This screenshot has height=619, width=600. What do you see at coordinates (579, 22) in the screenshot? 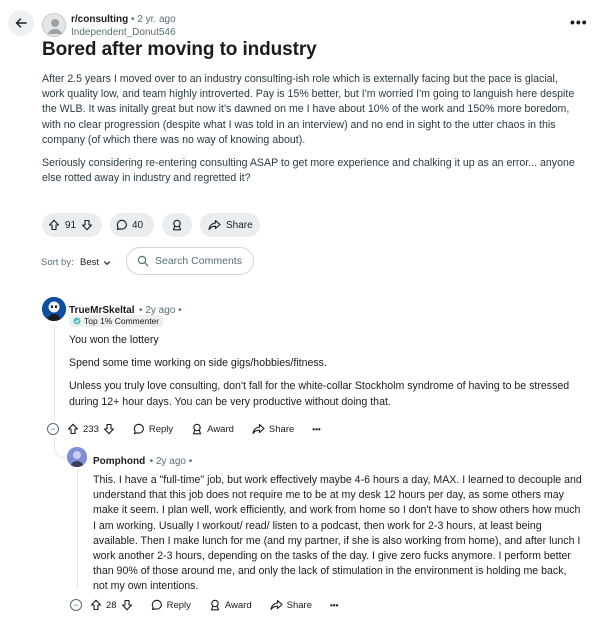
I see `post-overflow-menu: •••` at bounding box center [579, 22].